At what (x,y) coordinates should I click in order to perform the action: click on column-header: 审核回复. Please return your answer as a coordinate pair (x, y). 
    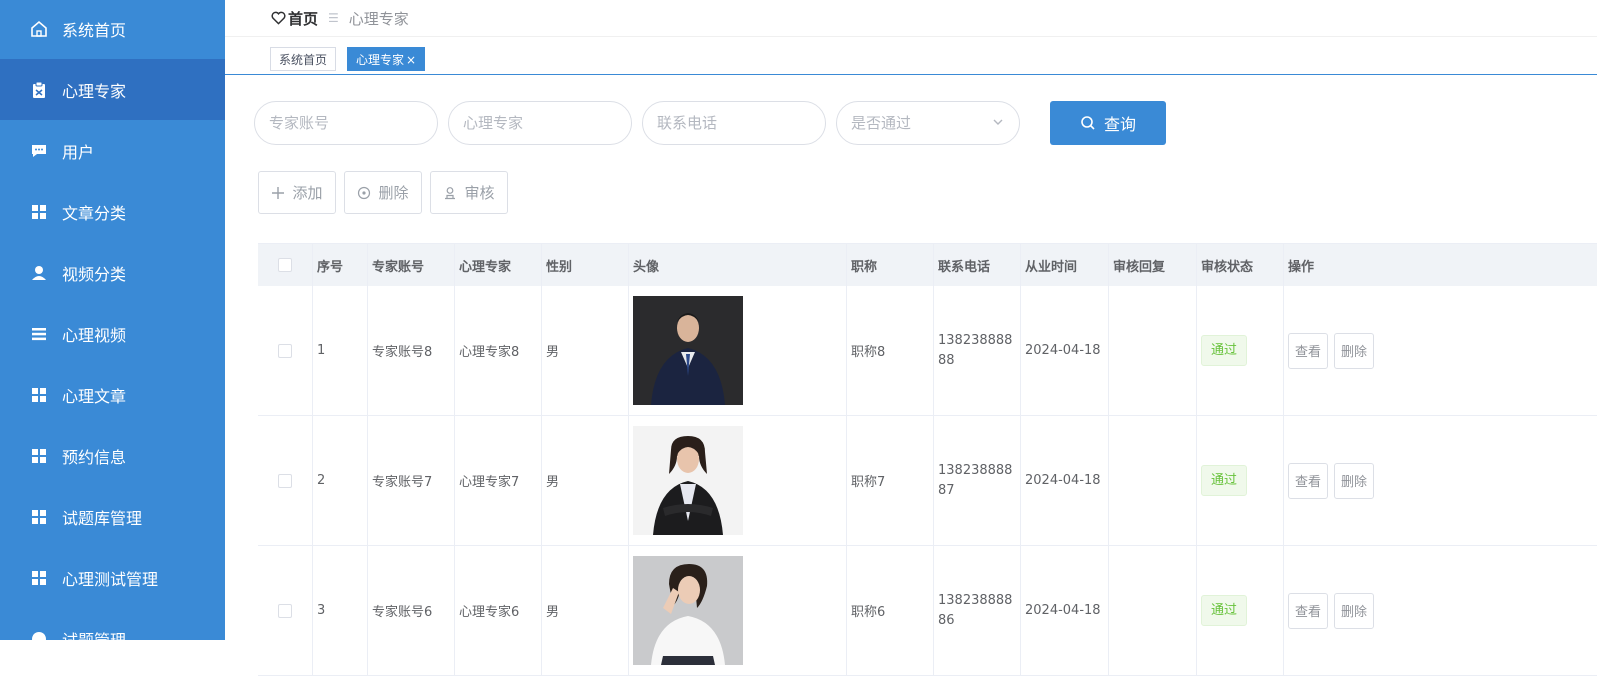
    Looking at the image, I should click on (1153, 265).